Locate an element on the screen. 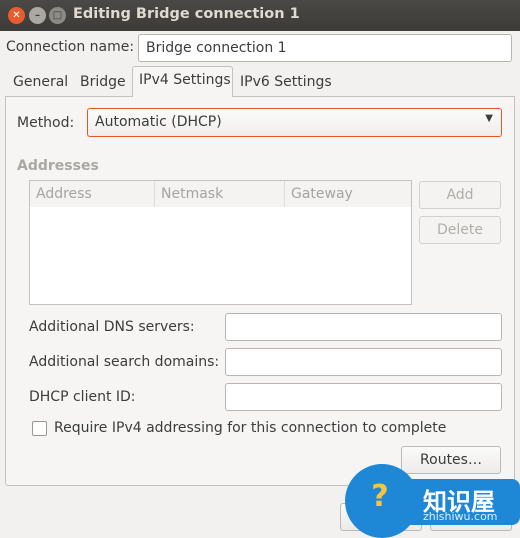 The image size is (520, 538). search-domains-input is located at coordinates (363, 362).